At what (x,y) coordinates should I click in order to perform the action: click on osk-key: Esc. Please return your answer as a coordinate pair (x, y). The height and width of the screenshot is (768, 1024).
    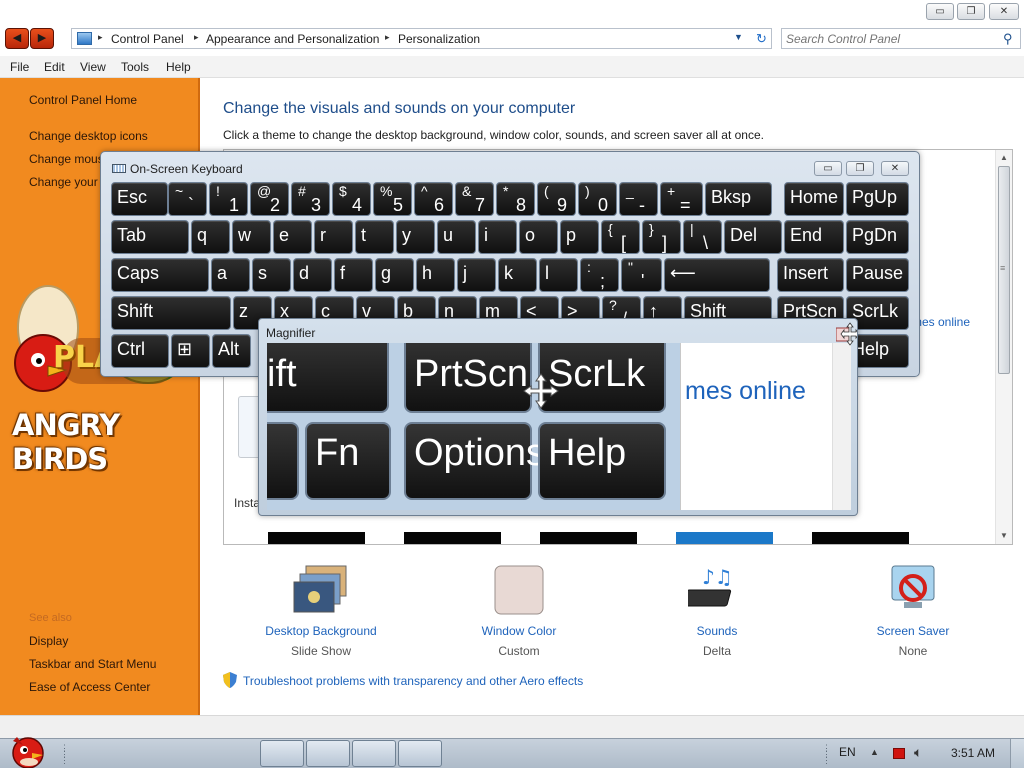
    Looking at the image, I should click on (139, 199).